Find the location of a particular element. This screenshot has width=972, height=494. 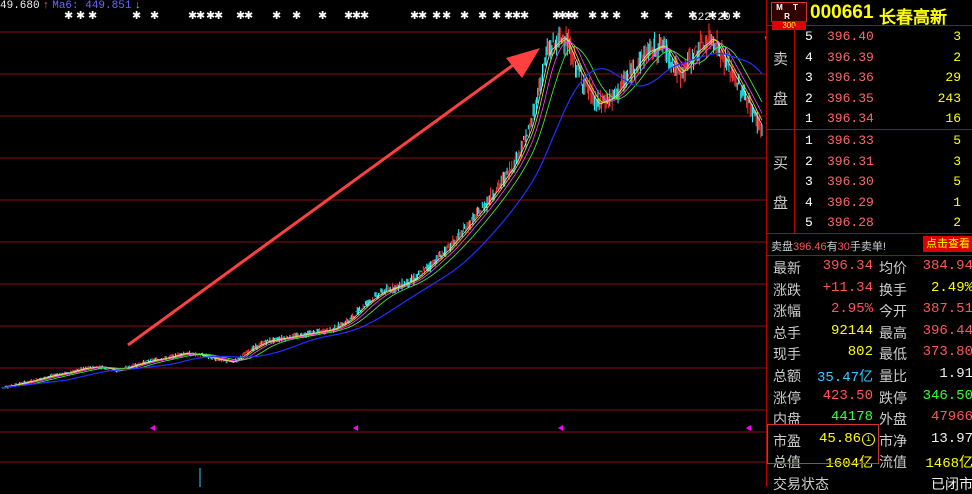

quote-label-2: 流值 is located at coordinates (893, 463).